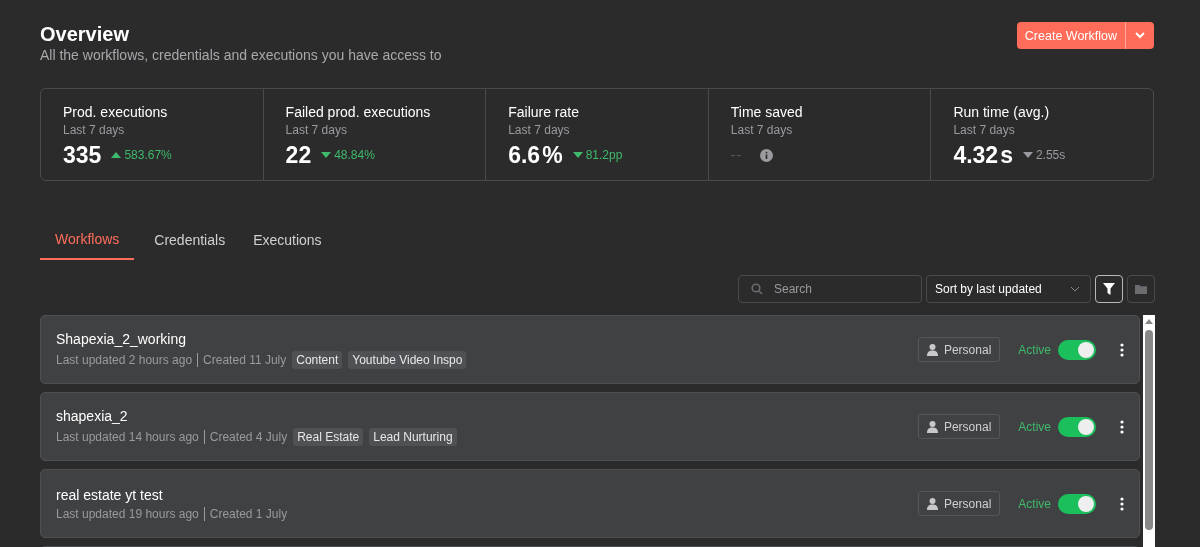 The height and width of the screenshot is (547, 1200). I want to click on stat-label: Failure rate, so click(544, 112).